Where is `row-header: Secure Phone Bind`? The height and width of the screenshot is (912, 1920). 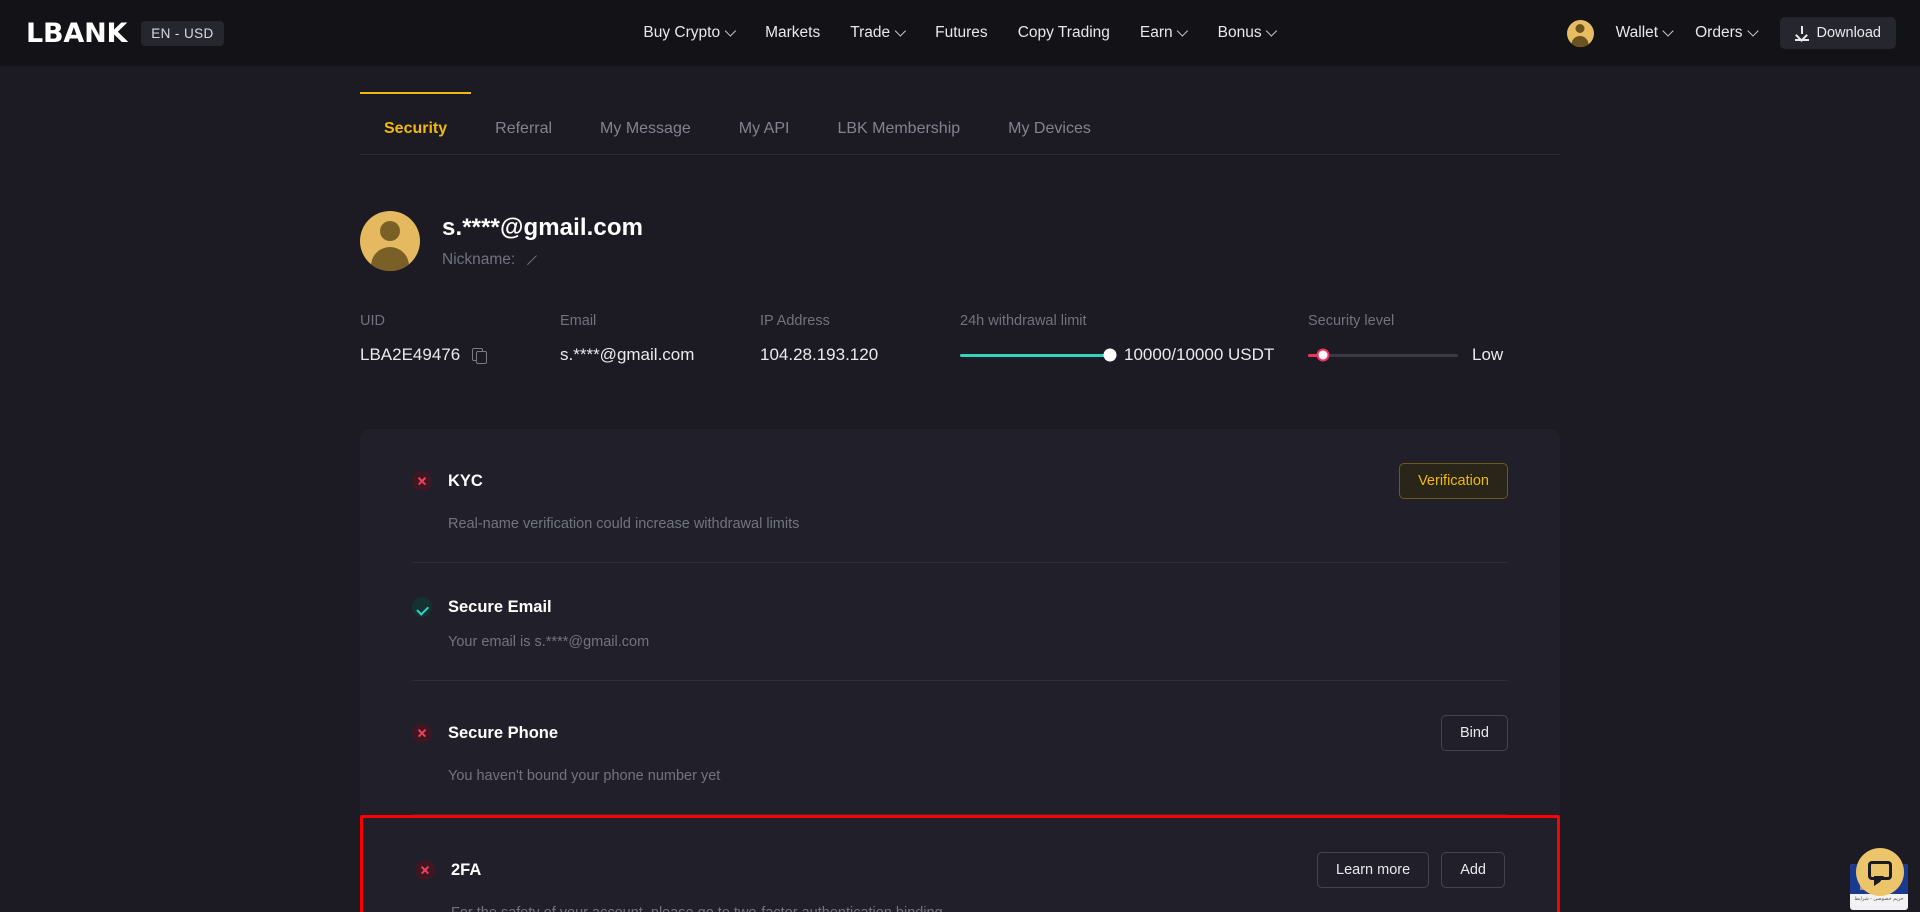 row-header: Secure Phone Bind is located at coordinates (960, 733).